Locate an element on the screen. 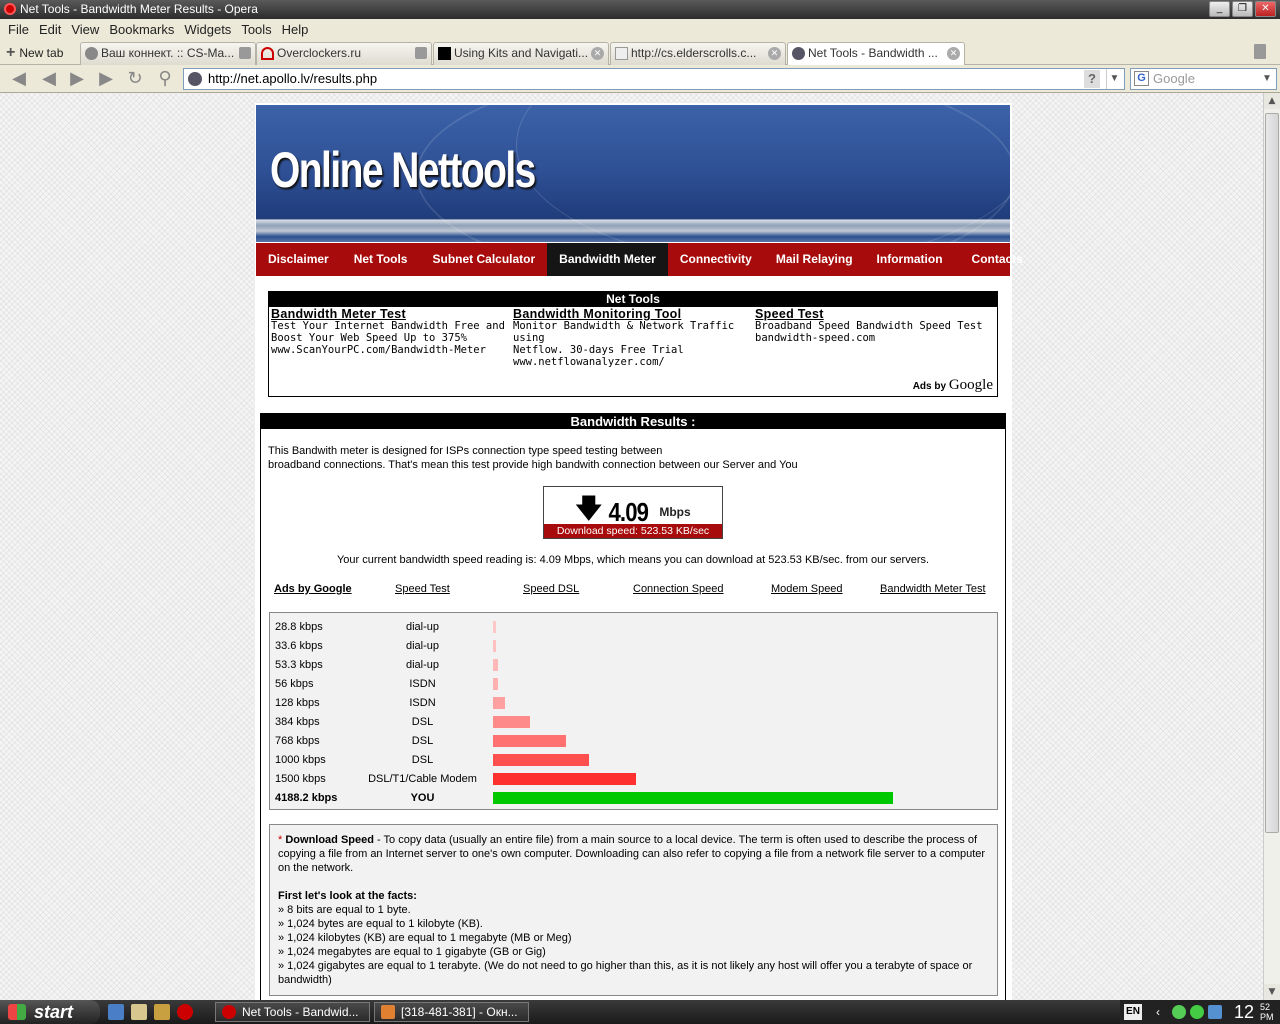 Image resolution: width=1280 pixels, height=1024 pixels. tab-elderscrolls: http://cs.elderscrolls.c... ✕ is located at coordinates (698, 53).